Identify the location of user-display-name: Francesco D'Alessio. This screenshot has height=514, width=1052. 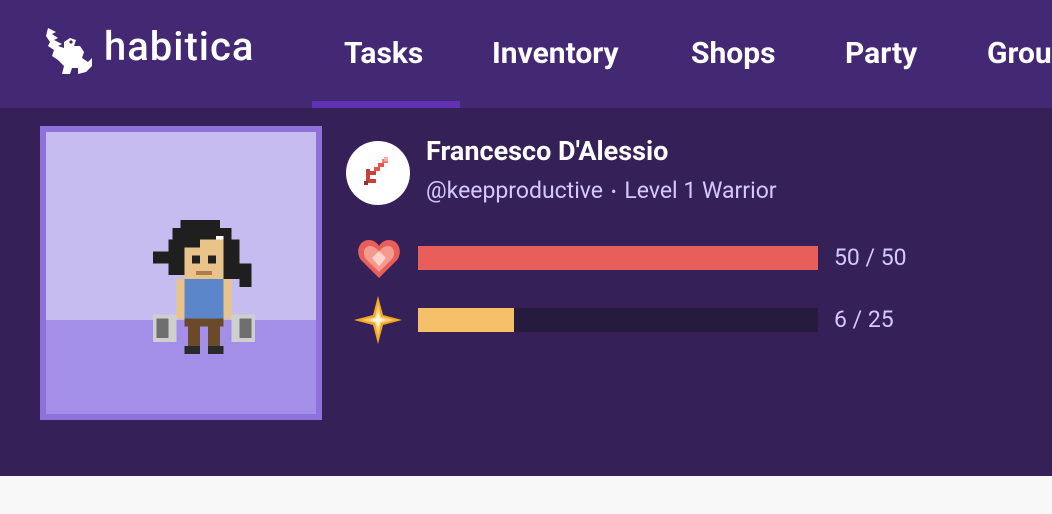
(547, 151).